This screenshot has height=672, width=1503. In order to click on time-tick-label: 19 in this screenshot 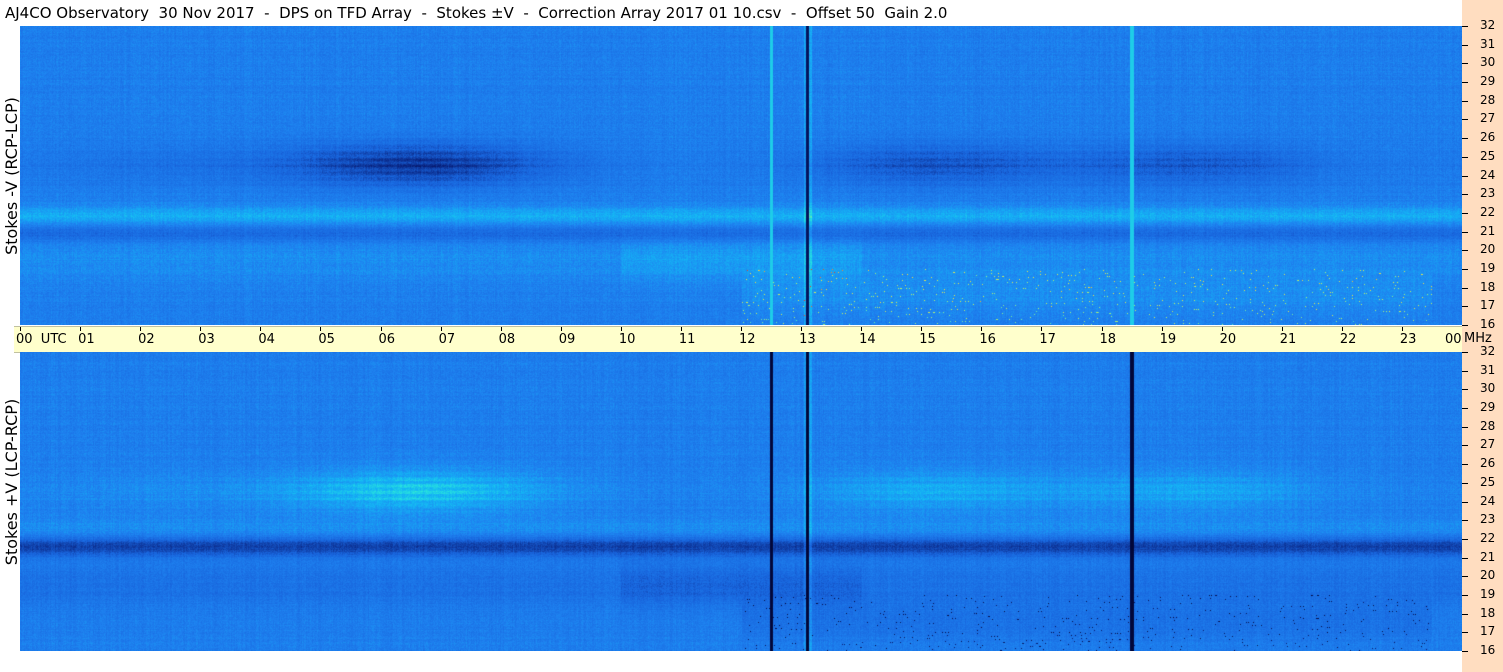, I will do `click(1168, 339)`.